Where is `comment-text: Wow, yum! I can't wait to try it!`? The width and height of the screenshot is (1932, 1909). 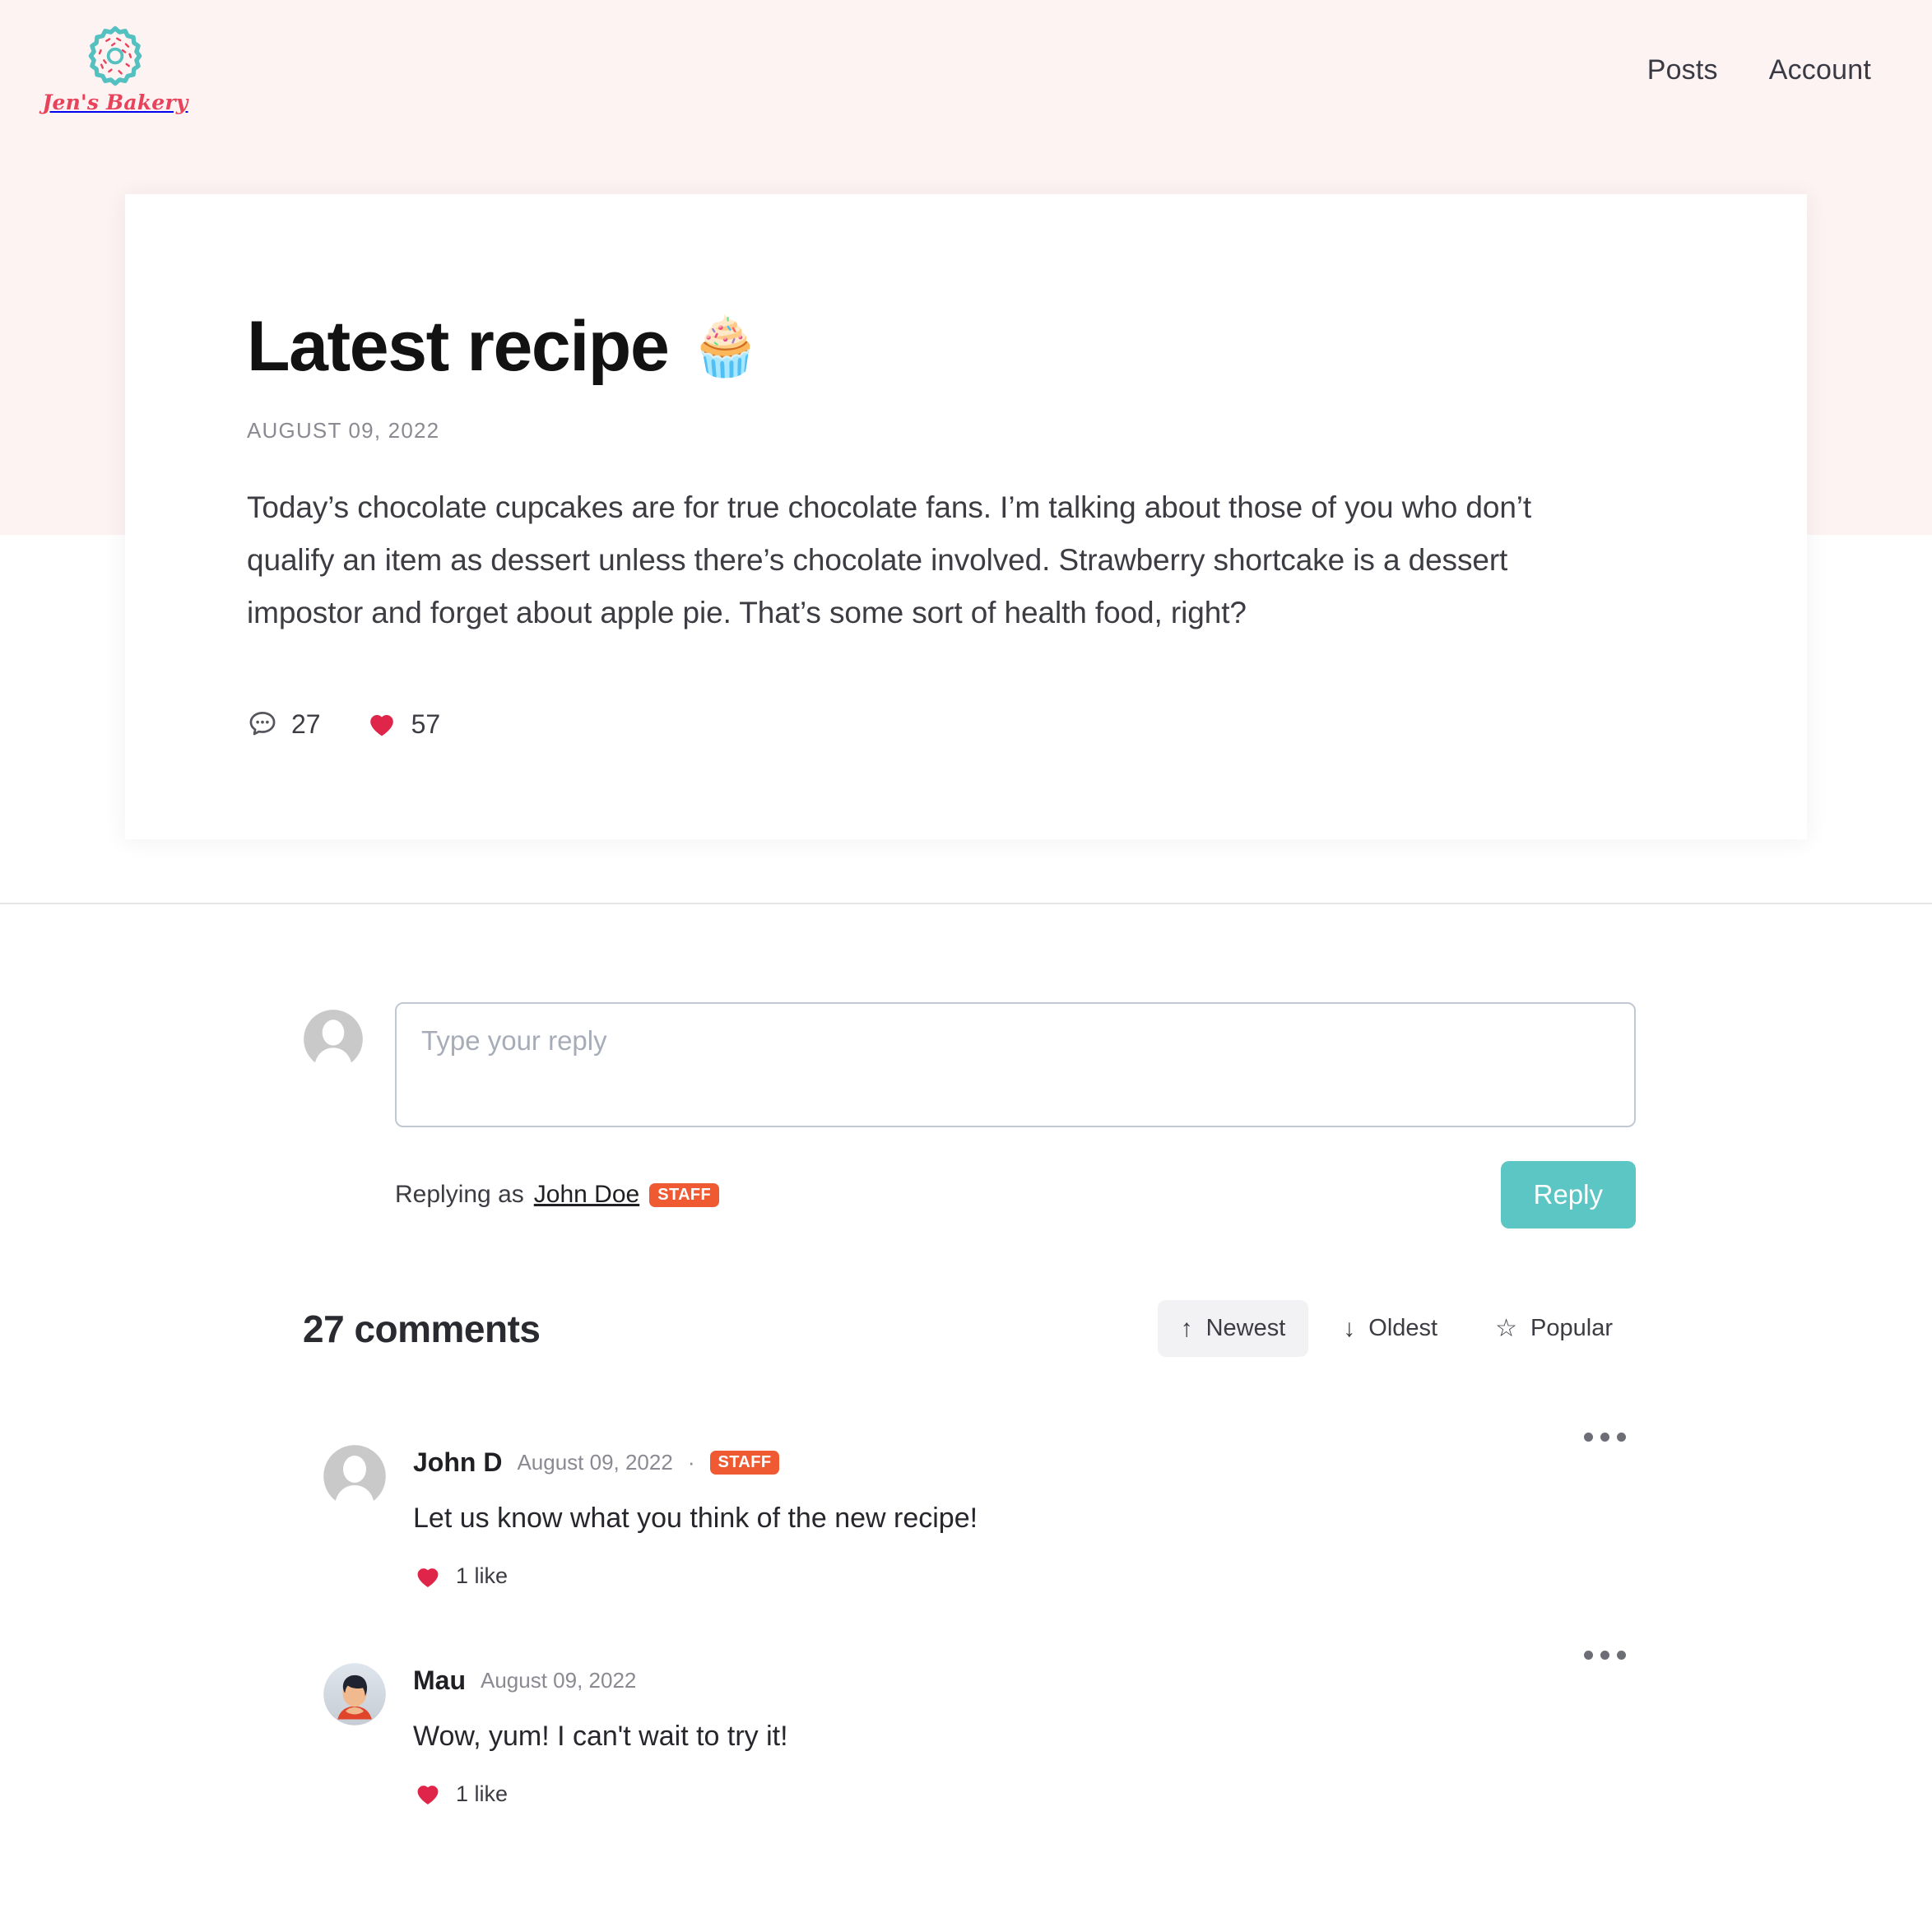 comment-text: Wow, yum! I can't wait to try it! is located at coordinates (600, 1736).